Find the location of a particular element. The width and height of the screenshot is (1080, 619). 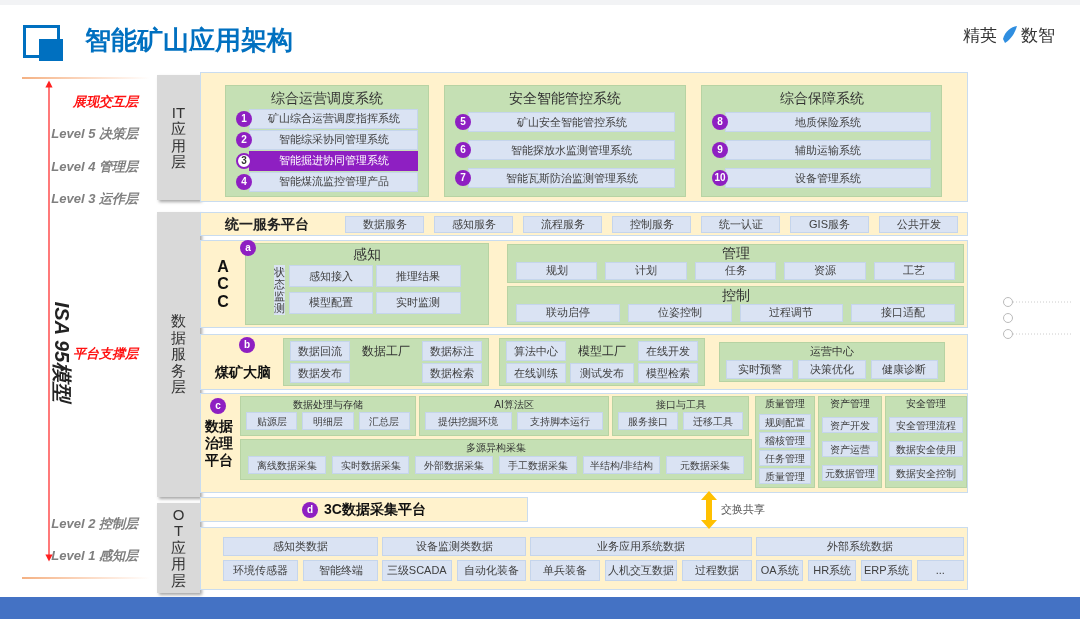

service-item: 控制服务 is located at coordinates (651, 224).